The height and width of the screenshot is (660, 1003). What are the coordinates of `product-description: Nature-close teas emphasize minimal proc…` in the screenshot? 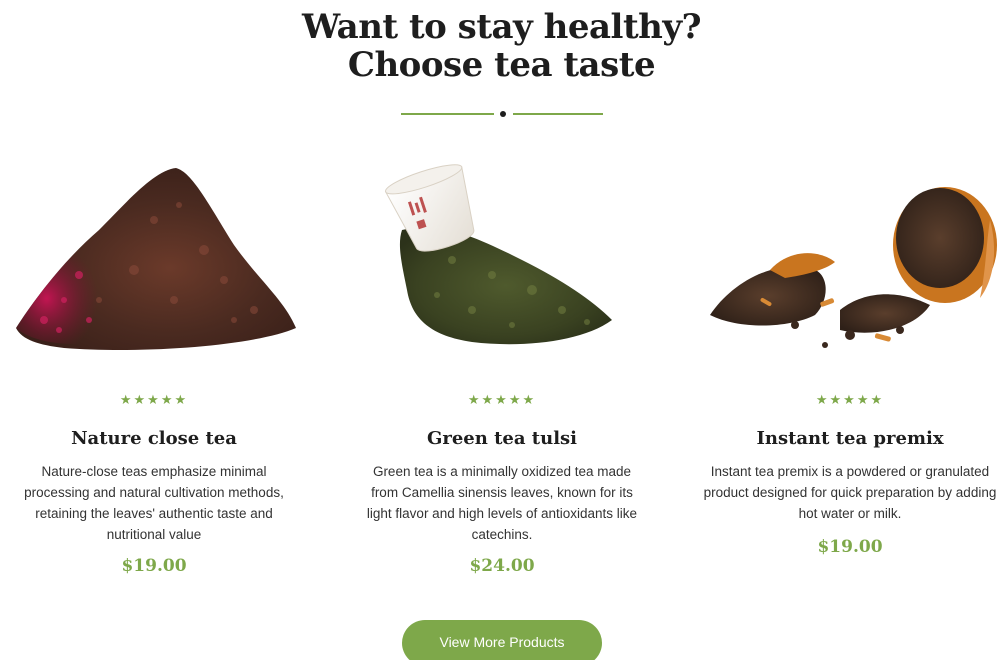 It's located at (154, 503).